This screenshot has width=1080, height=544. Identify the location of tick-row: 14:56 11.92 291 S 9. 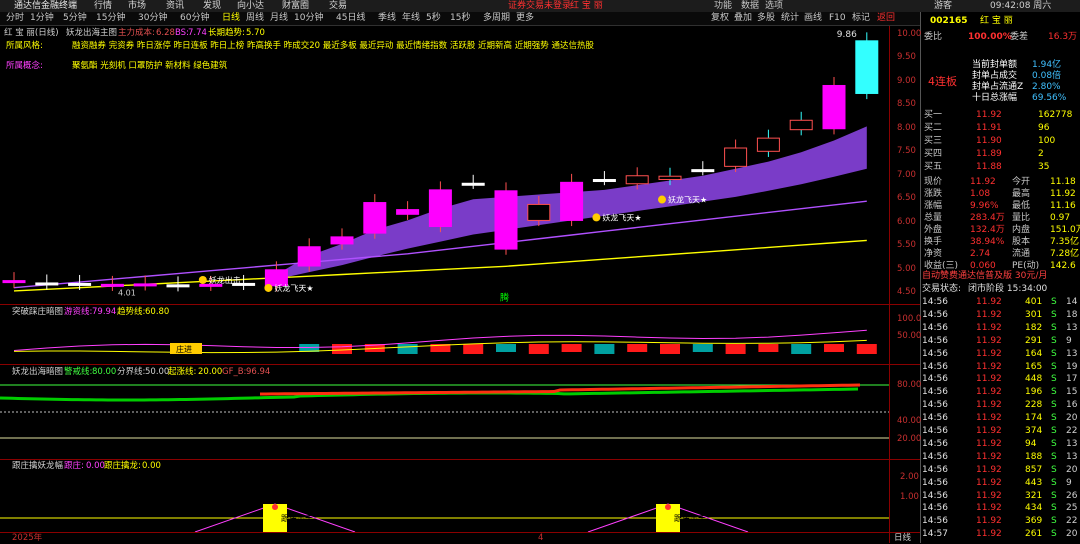
(1000, 341).